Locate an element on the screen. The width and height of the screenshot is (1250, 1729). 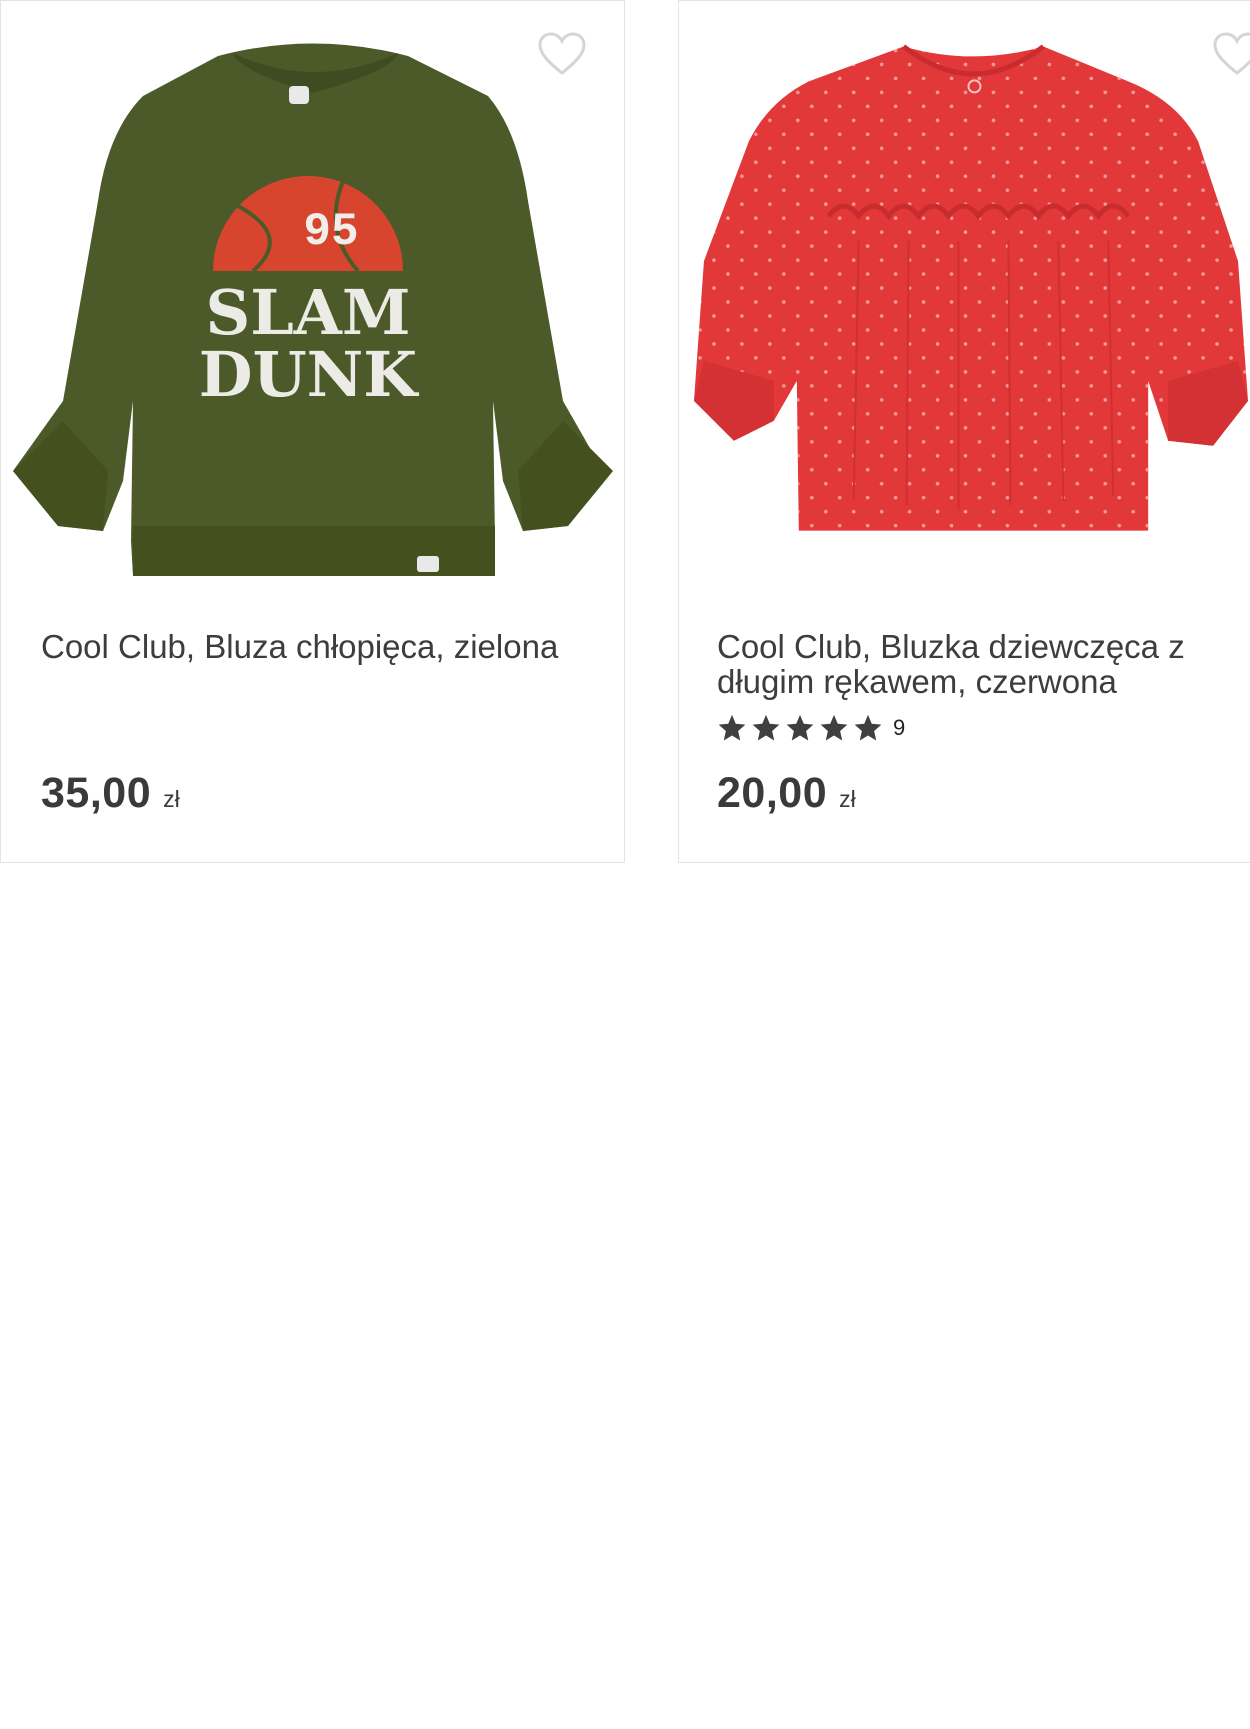
rating-count: 9 is located at coordinates (899, 727).